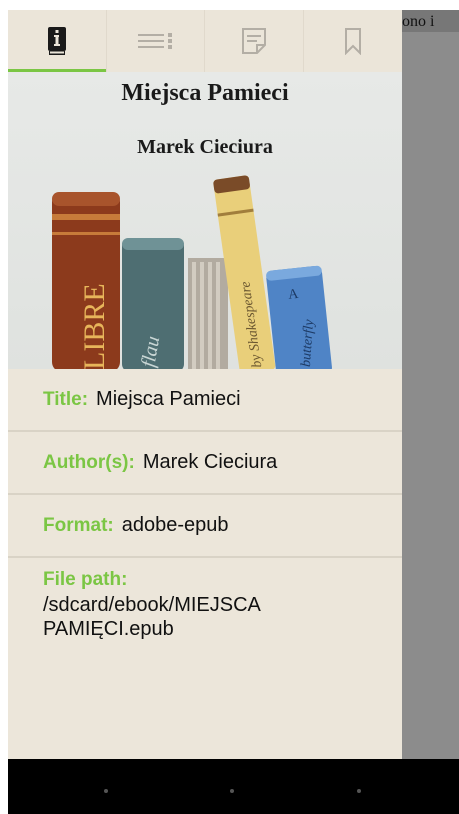 The height and width of the screenshot is (814, 459). I want to click on system-navigation-bar, so click(233, 786).